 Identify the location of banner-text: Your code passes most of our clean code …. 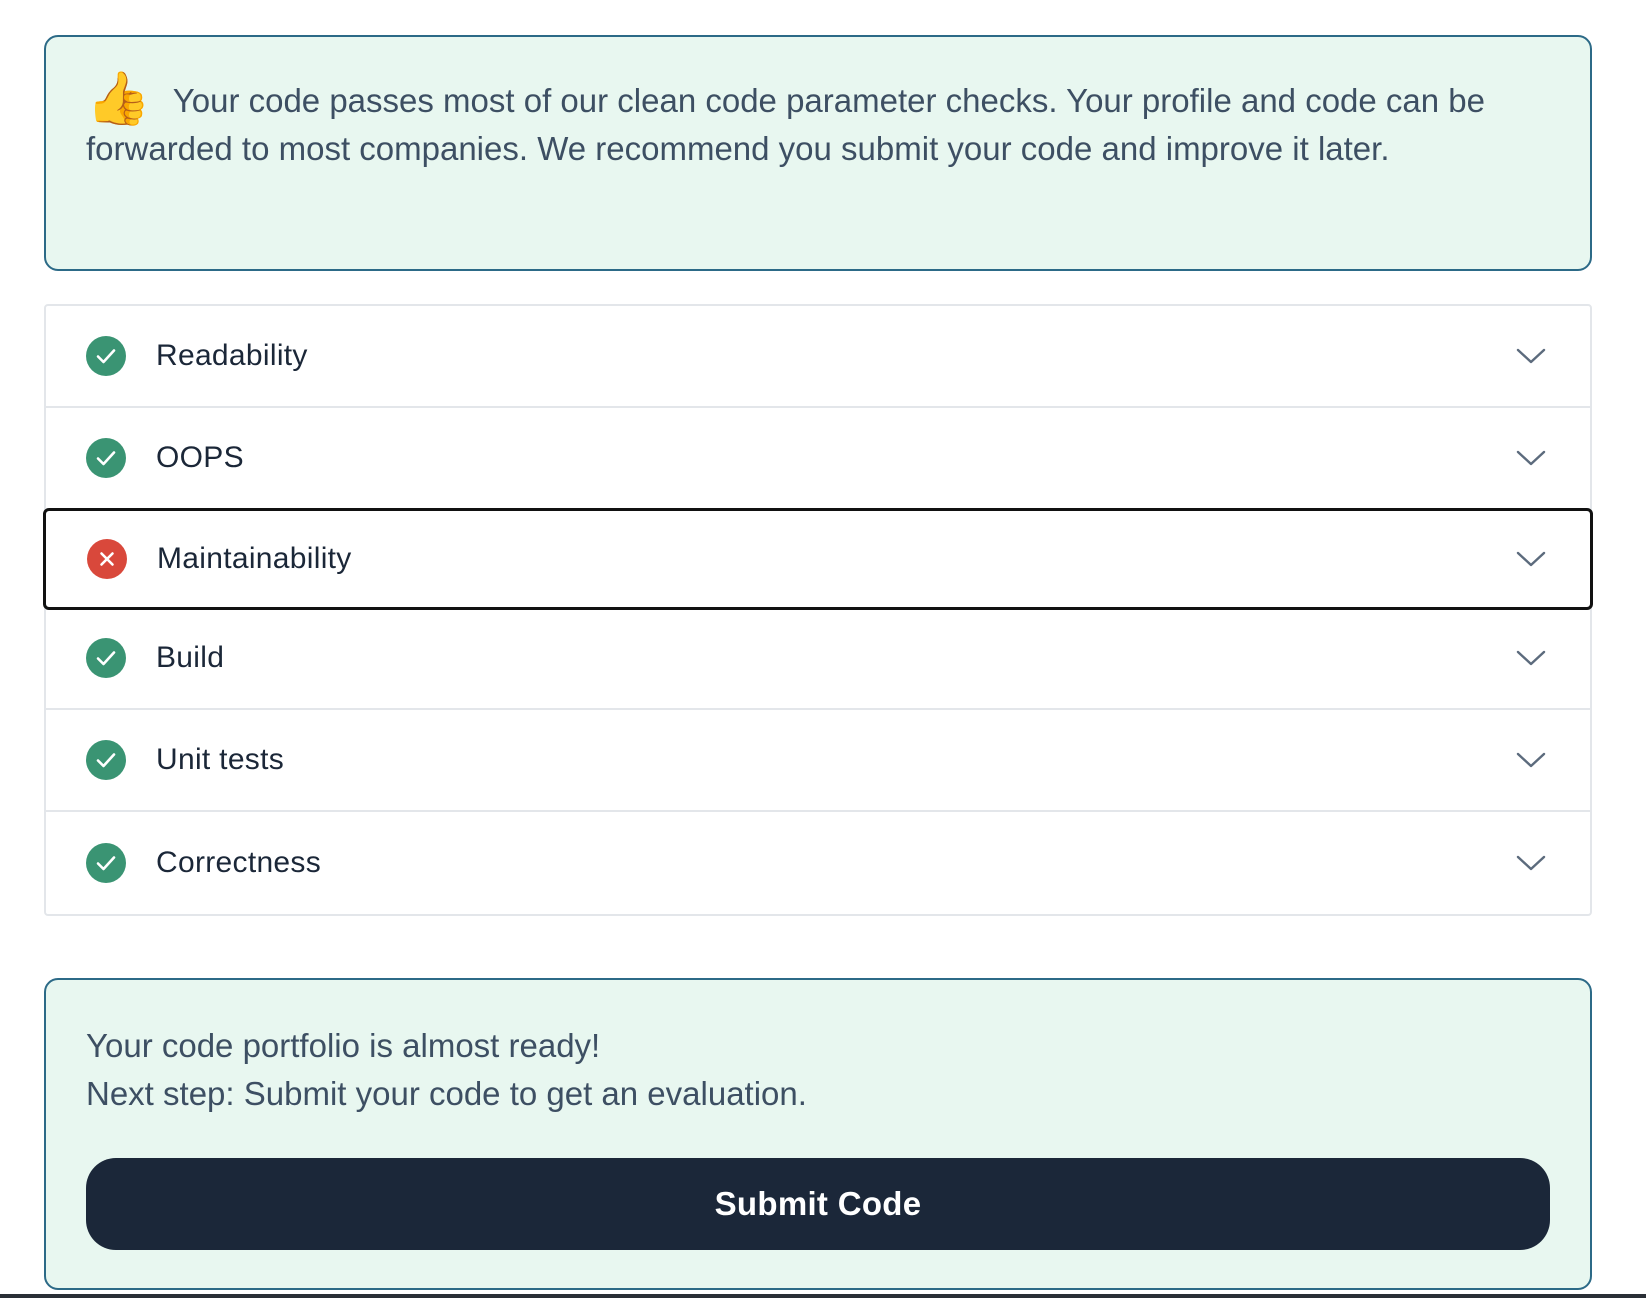
(786, 124).